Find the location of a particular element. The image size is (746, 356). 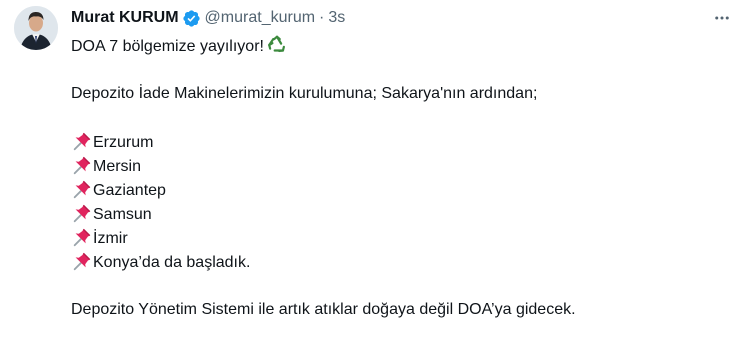

tweet-timestamp: 3s is located at coordinates (336, 18).